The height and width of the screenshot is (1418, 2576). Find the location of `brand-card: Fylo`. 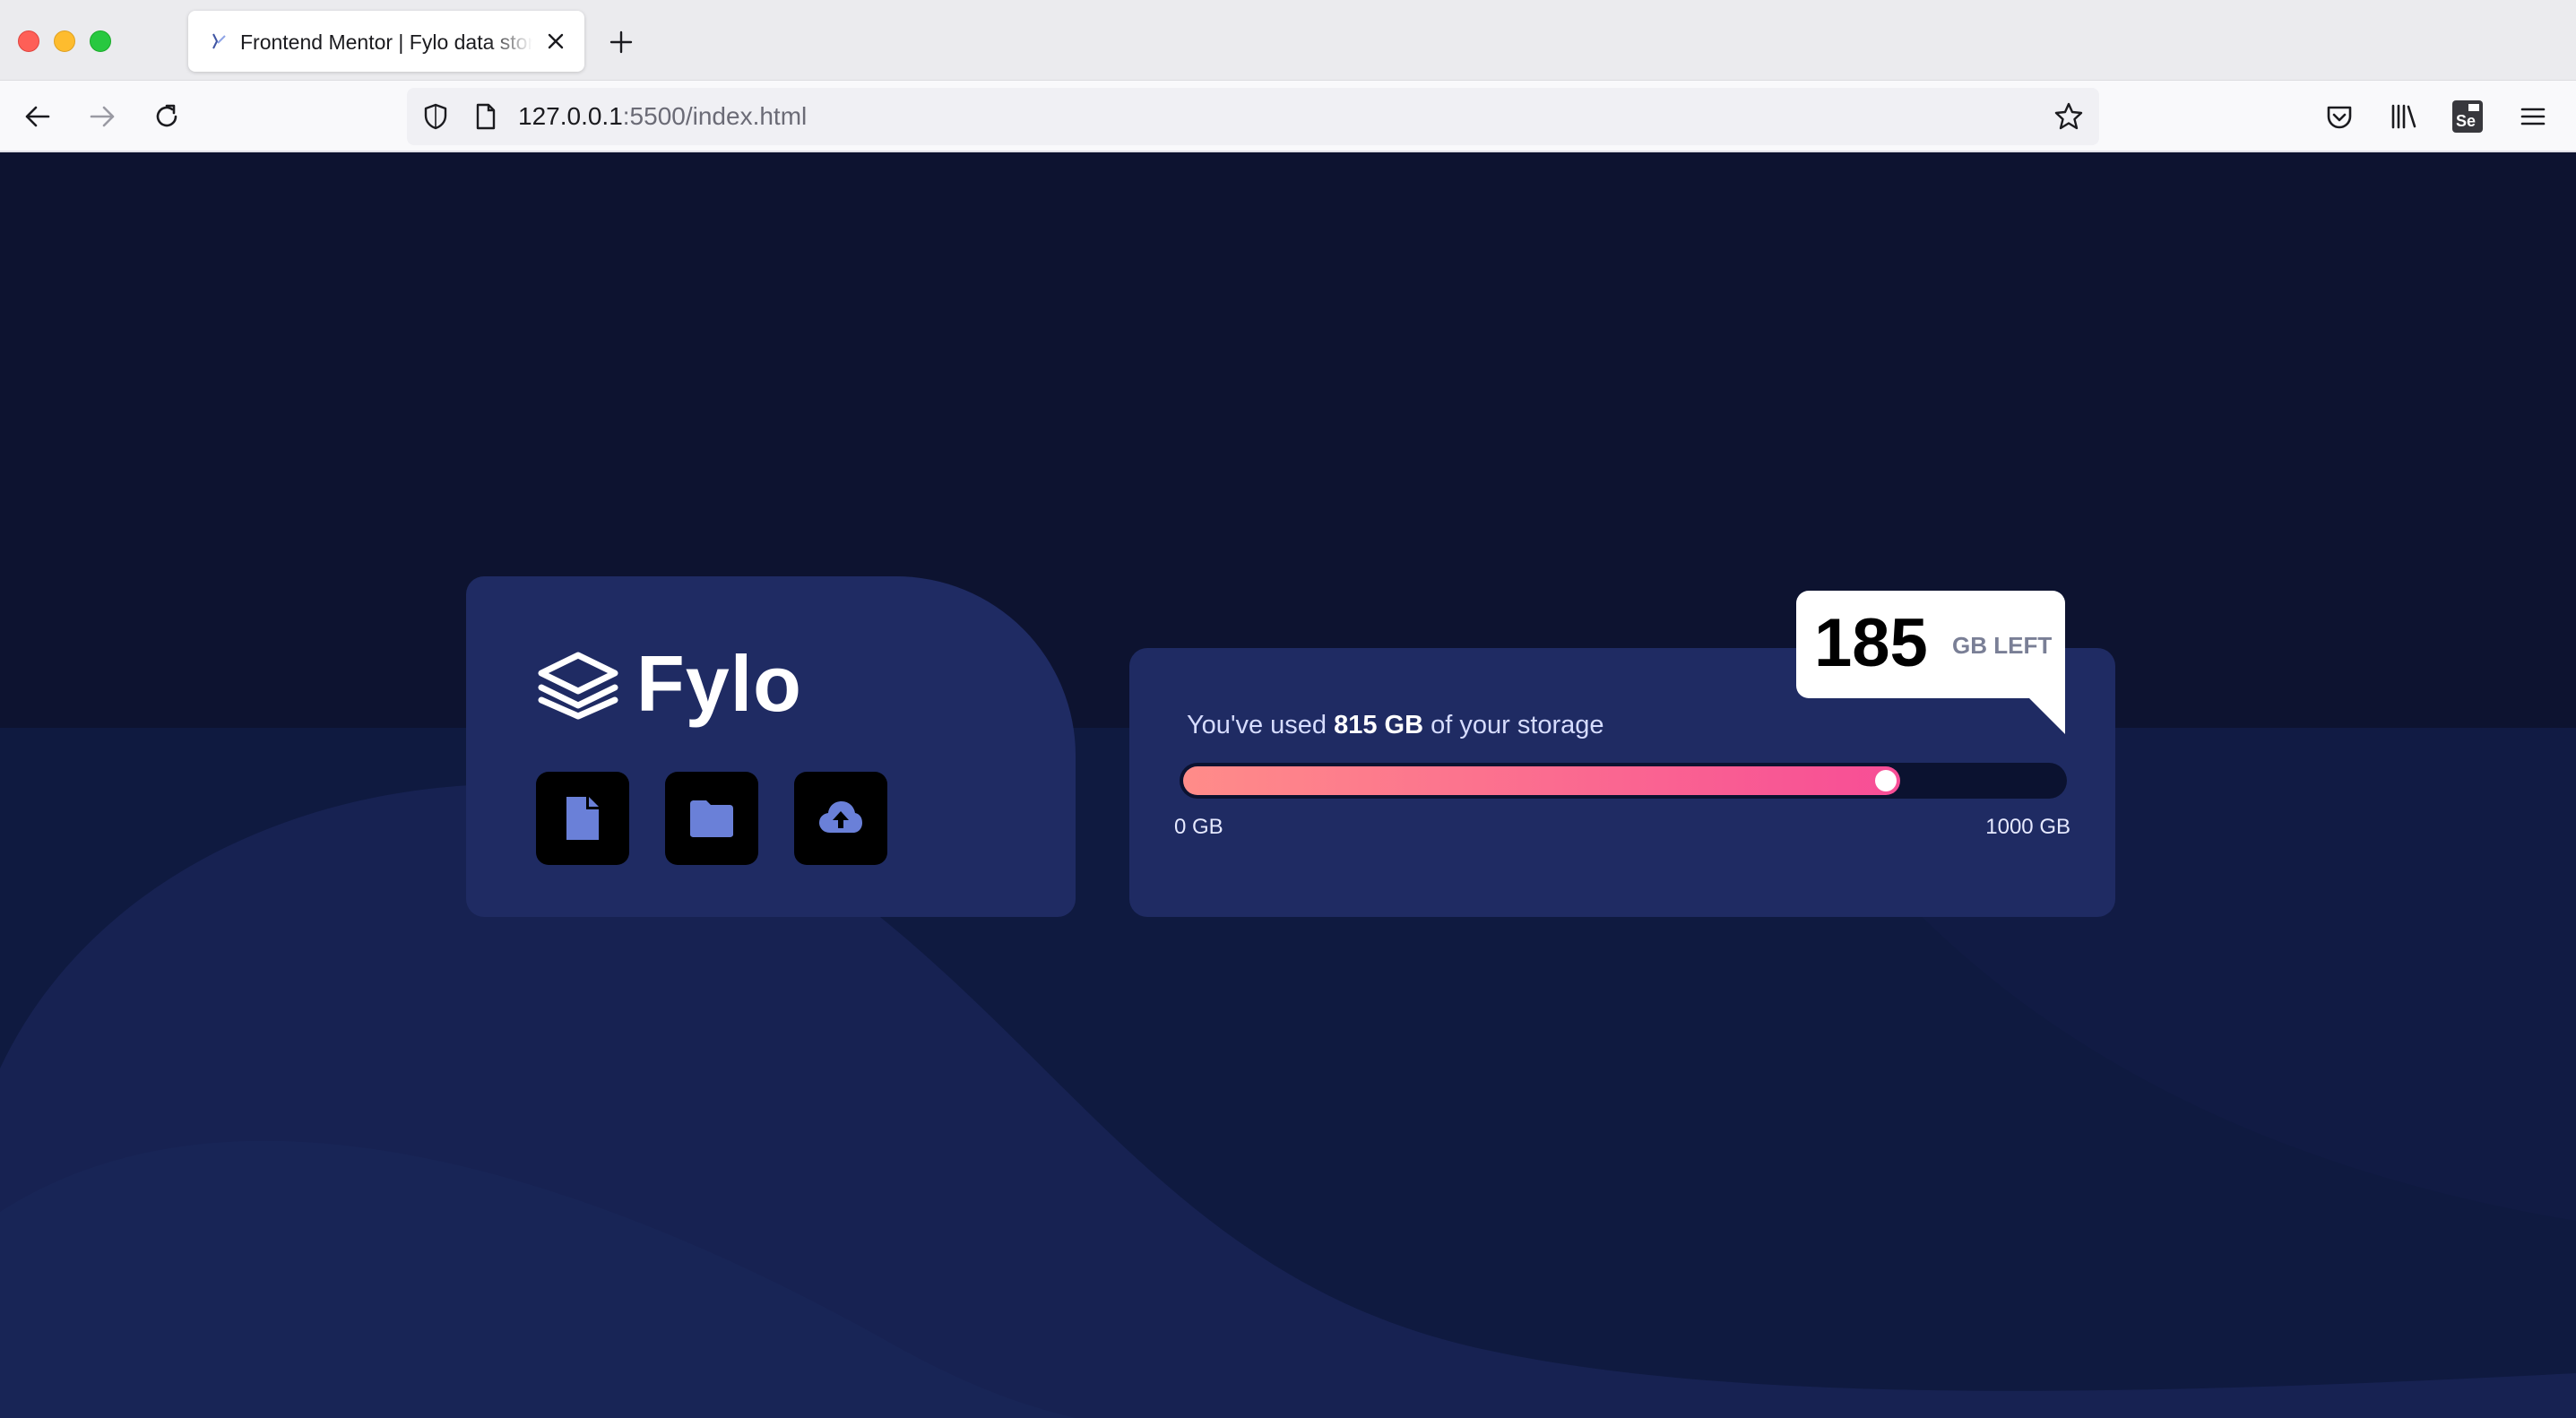

brand-card: Fylo is located at coordinates (771, 747).